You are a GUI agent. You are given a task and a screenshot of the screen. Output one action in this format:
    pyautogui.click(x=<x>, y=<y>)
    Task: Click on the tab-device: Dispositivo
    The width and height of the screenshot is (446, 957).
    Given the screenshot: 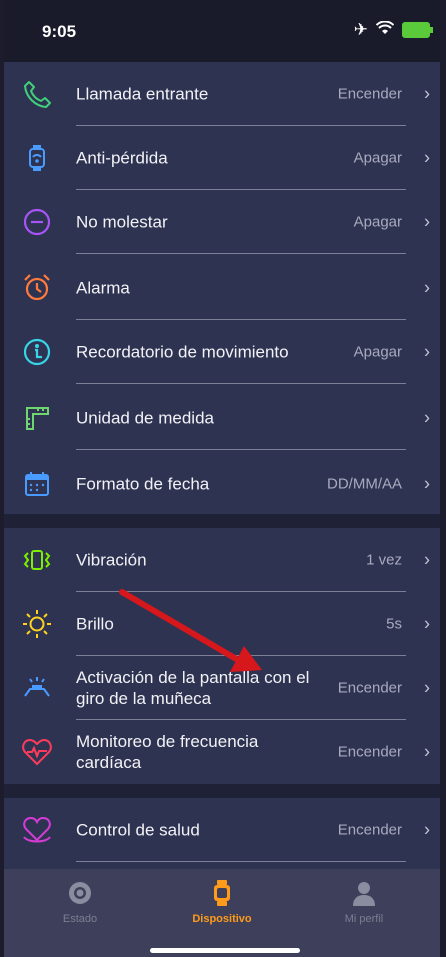 What is the action you would take?
    pyautogui.click(x=222, y=902)
    